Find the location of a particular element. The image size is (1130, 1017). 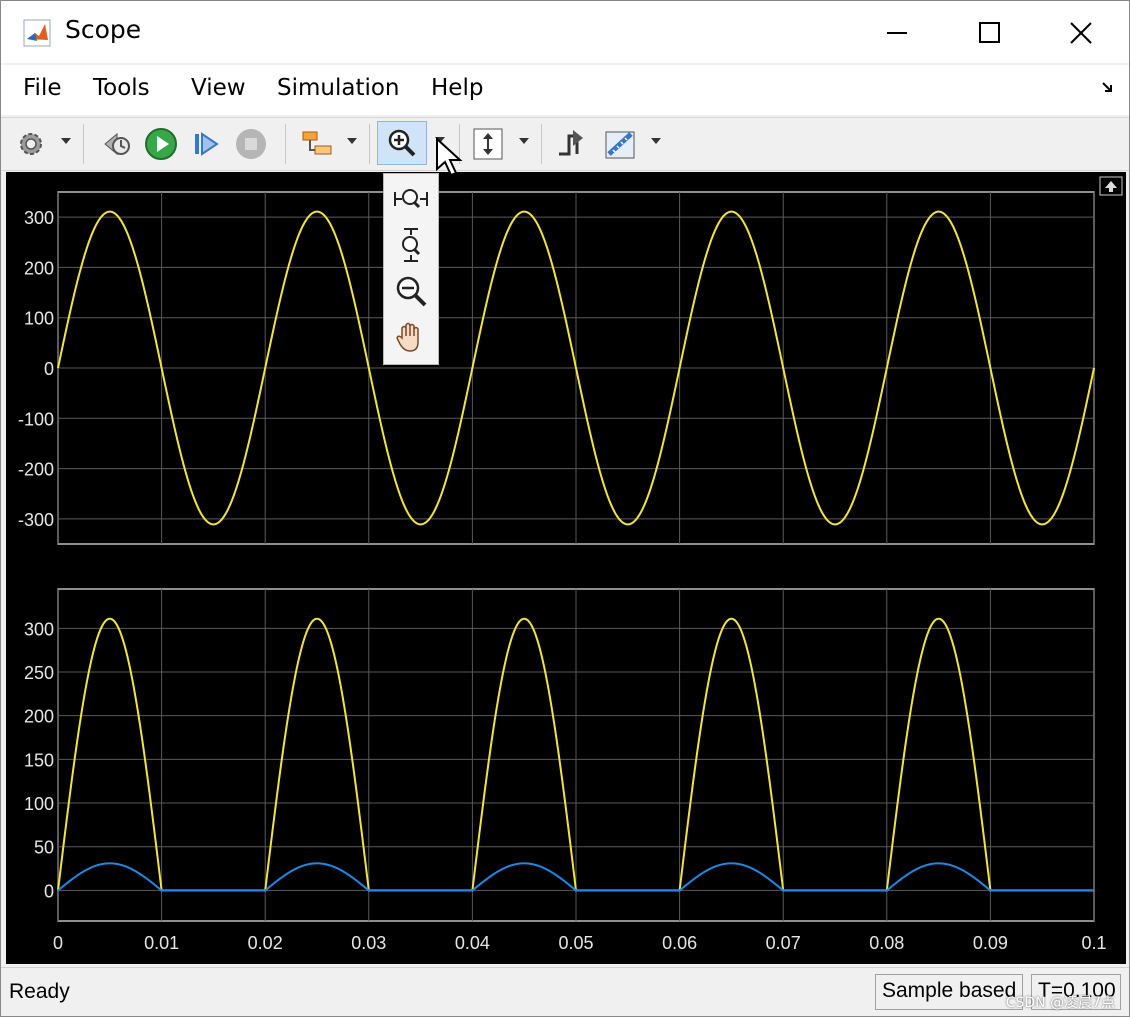

pan-hand-icon is located at coordinates (411, 337).